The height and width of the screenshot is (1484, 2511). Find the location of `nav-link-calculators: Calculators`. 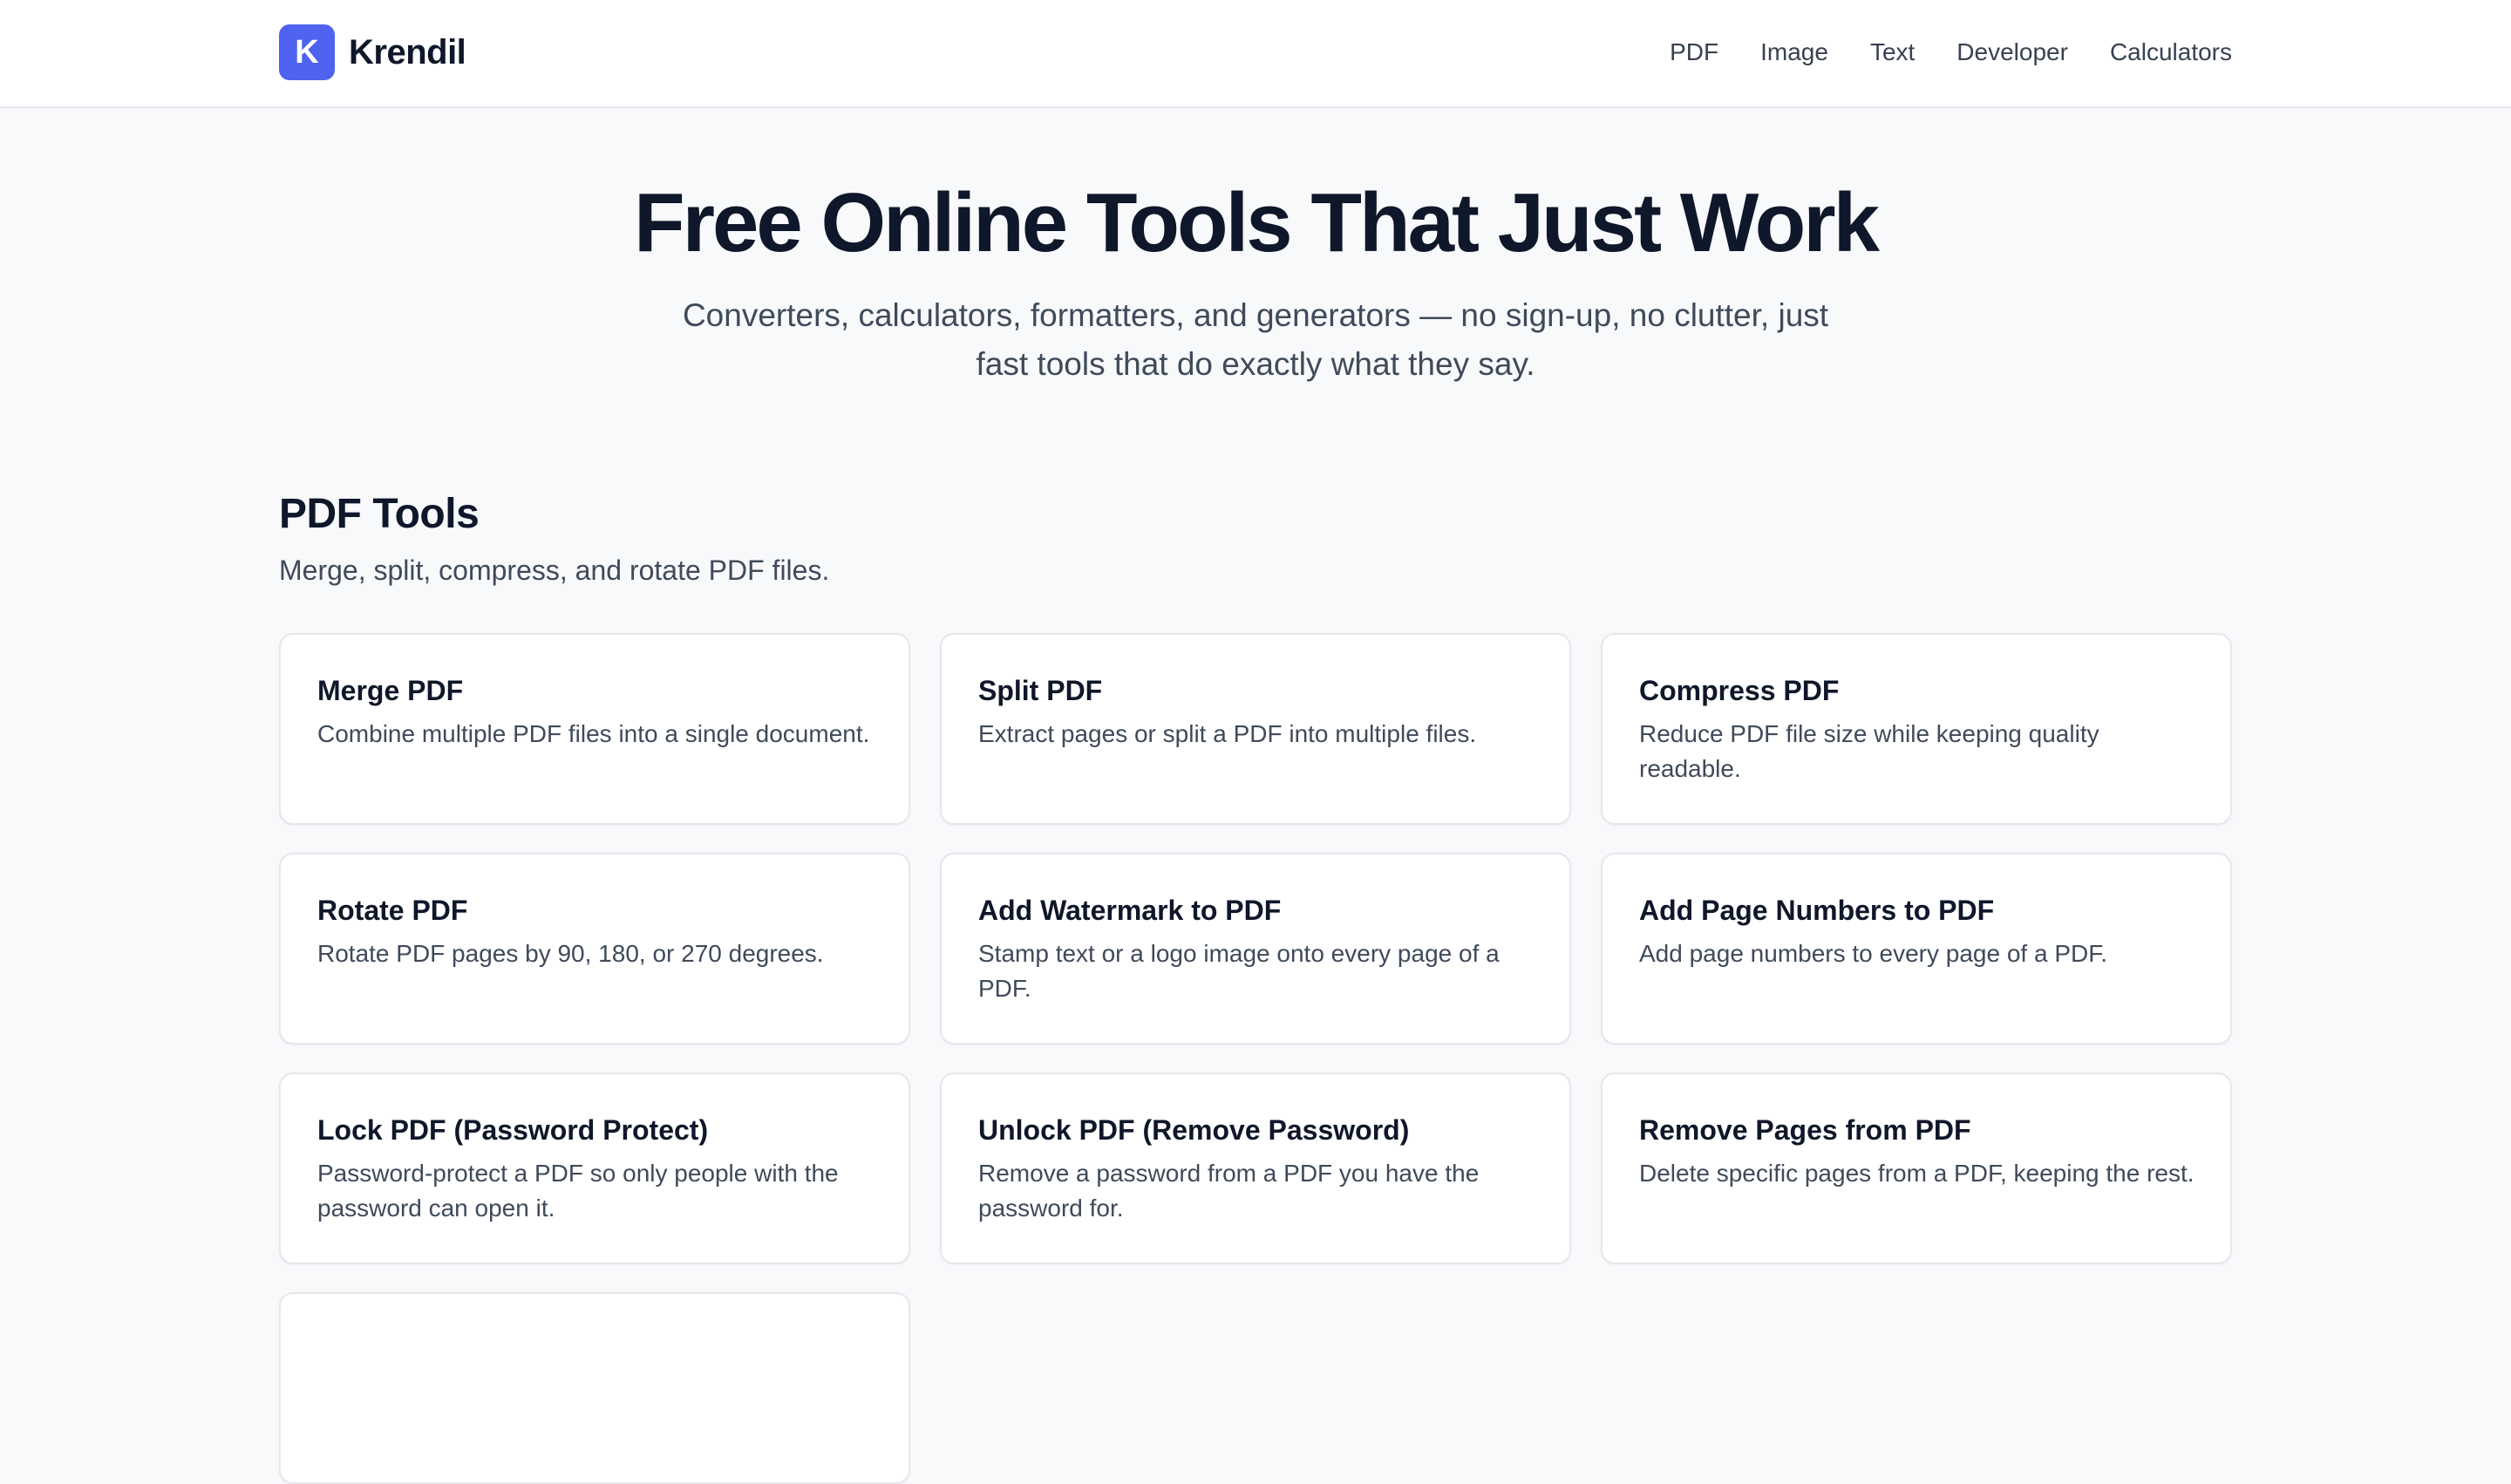

nav-link-calculators: Calculators is located at coordinates (2171, 52).